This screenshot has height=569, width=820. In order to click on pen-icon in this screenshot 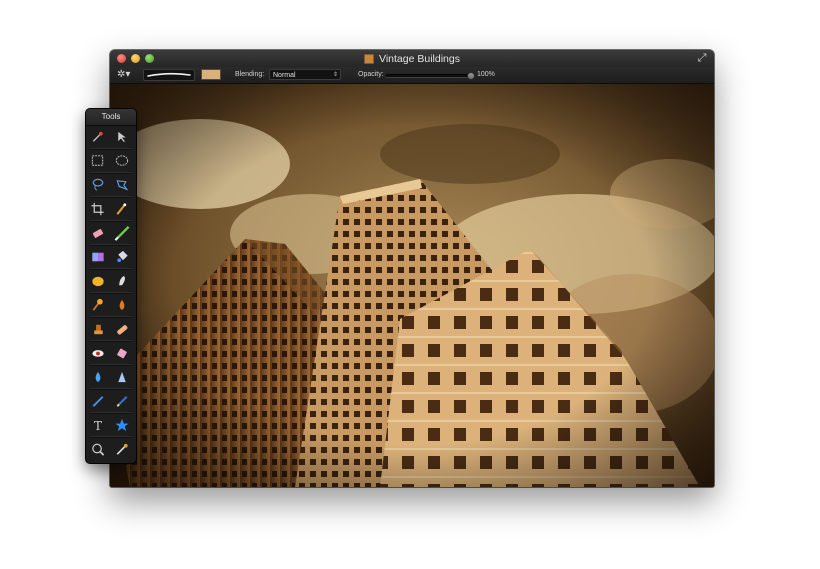, I will do `click(98, 401)`.